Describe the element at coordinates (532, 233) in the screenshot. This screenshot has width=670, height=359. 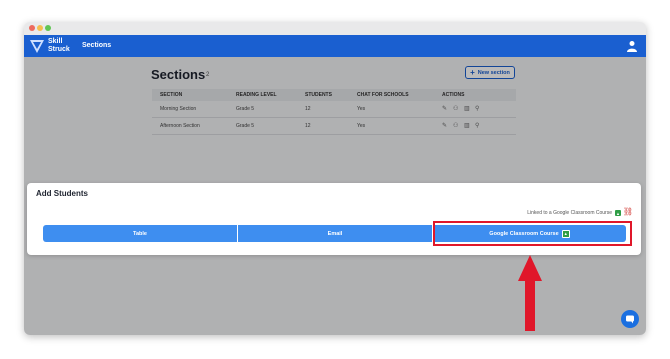
I see `highlight-box` at that location.